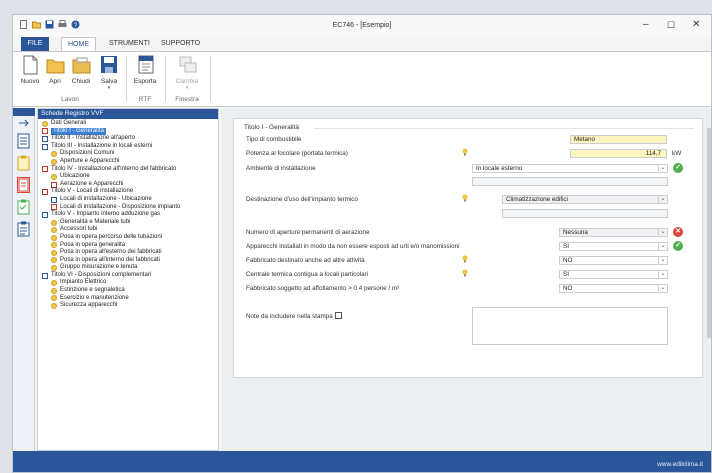  I want to click on tree-node-label: Titolo VI - Disposizioni complementari, so click(101, 274).